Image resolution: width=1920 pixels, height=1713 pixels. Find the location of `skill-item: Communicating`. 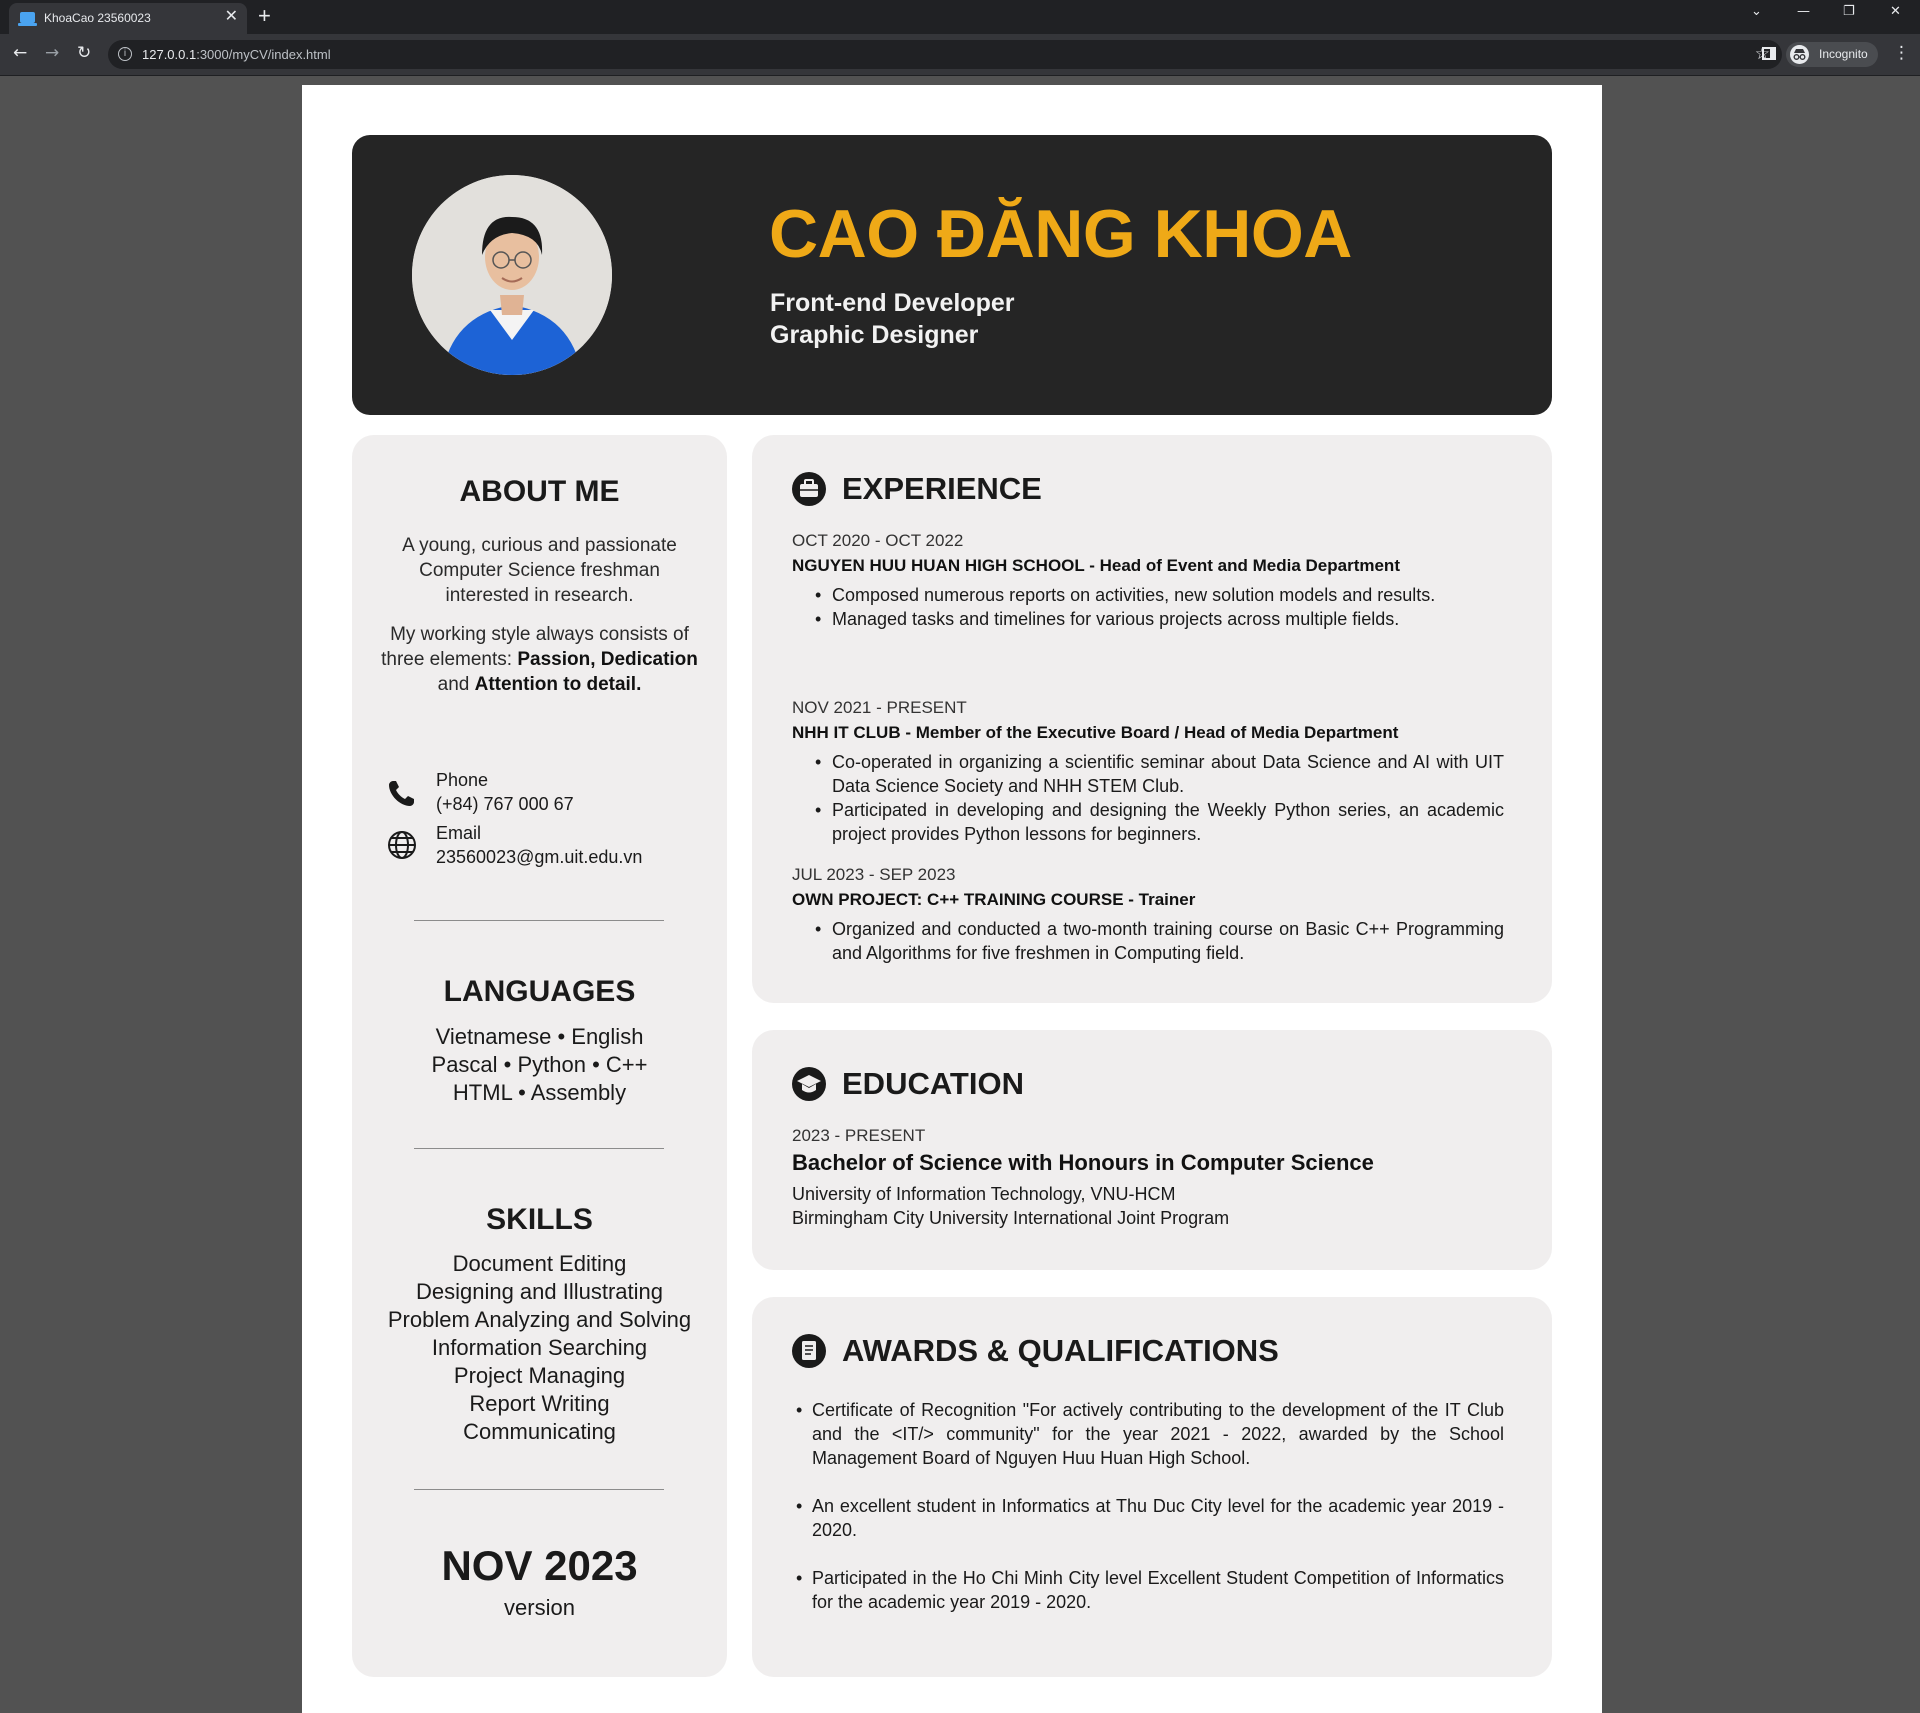

skill-item: Communicating is located at coordinates (539, 1431).